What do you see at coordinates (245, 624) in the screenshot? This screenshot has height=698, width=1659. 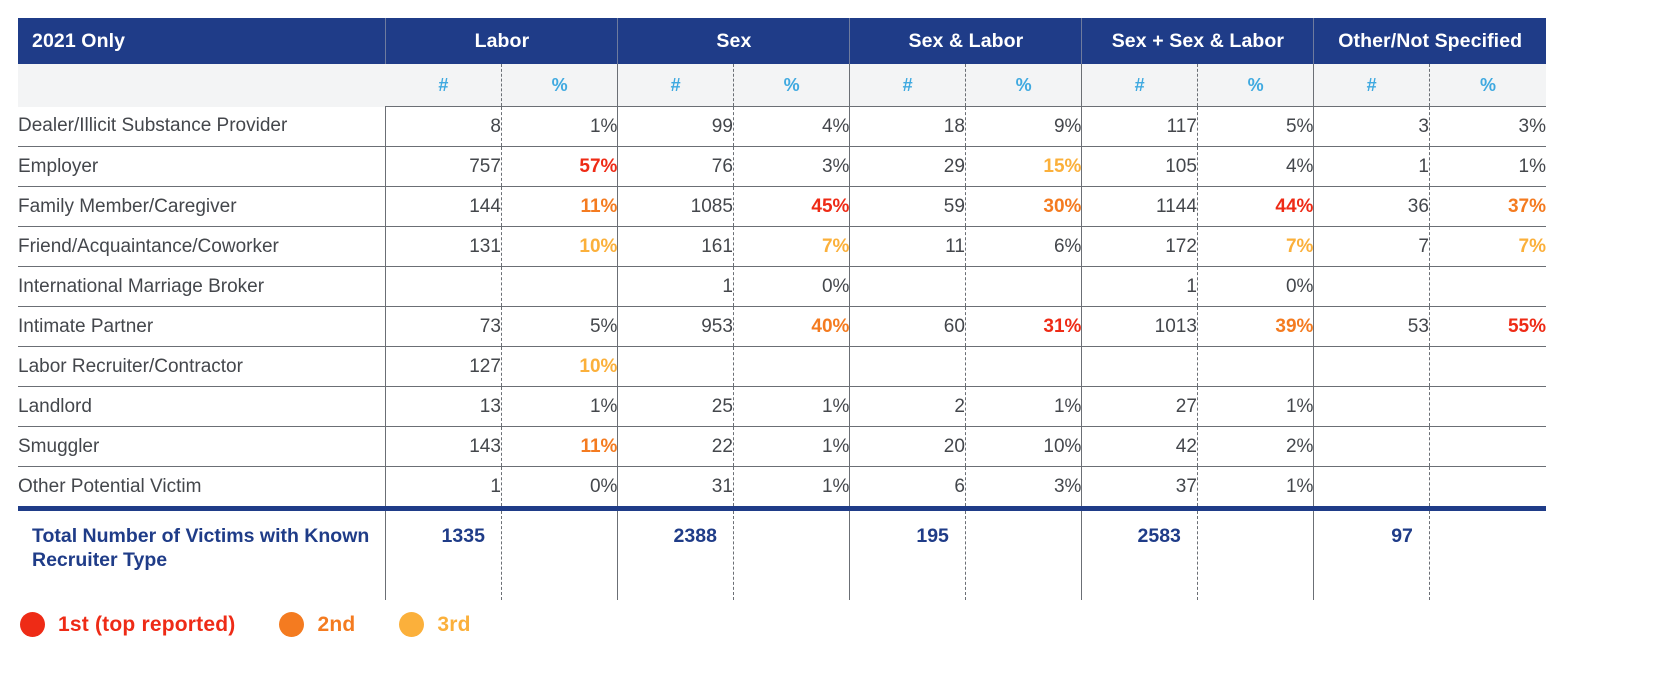 I see `rank-legend: 1st (top reported) 2nd 3rd` at bounding box center [245, 624].